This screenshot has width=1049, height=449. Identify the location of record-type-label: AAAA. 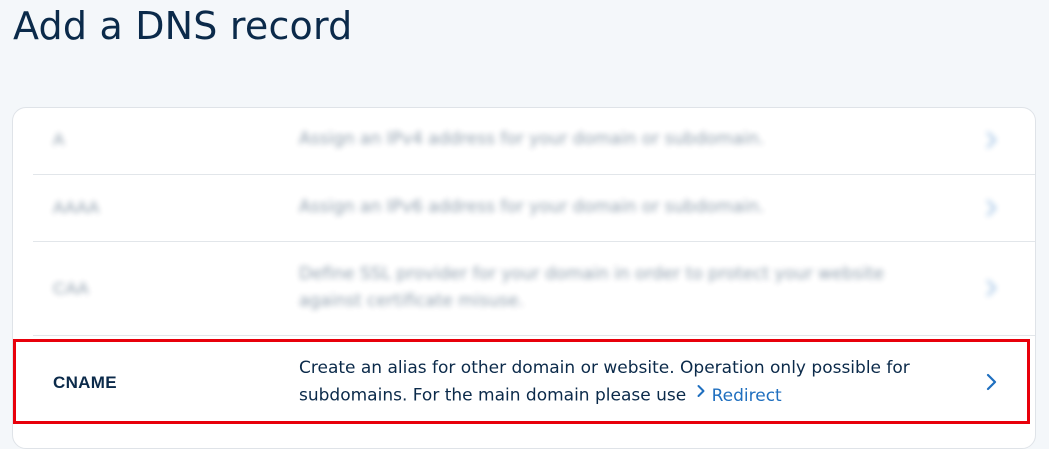
(76, 207).